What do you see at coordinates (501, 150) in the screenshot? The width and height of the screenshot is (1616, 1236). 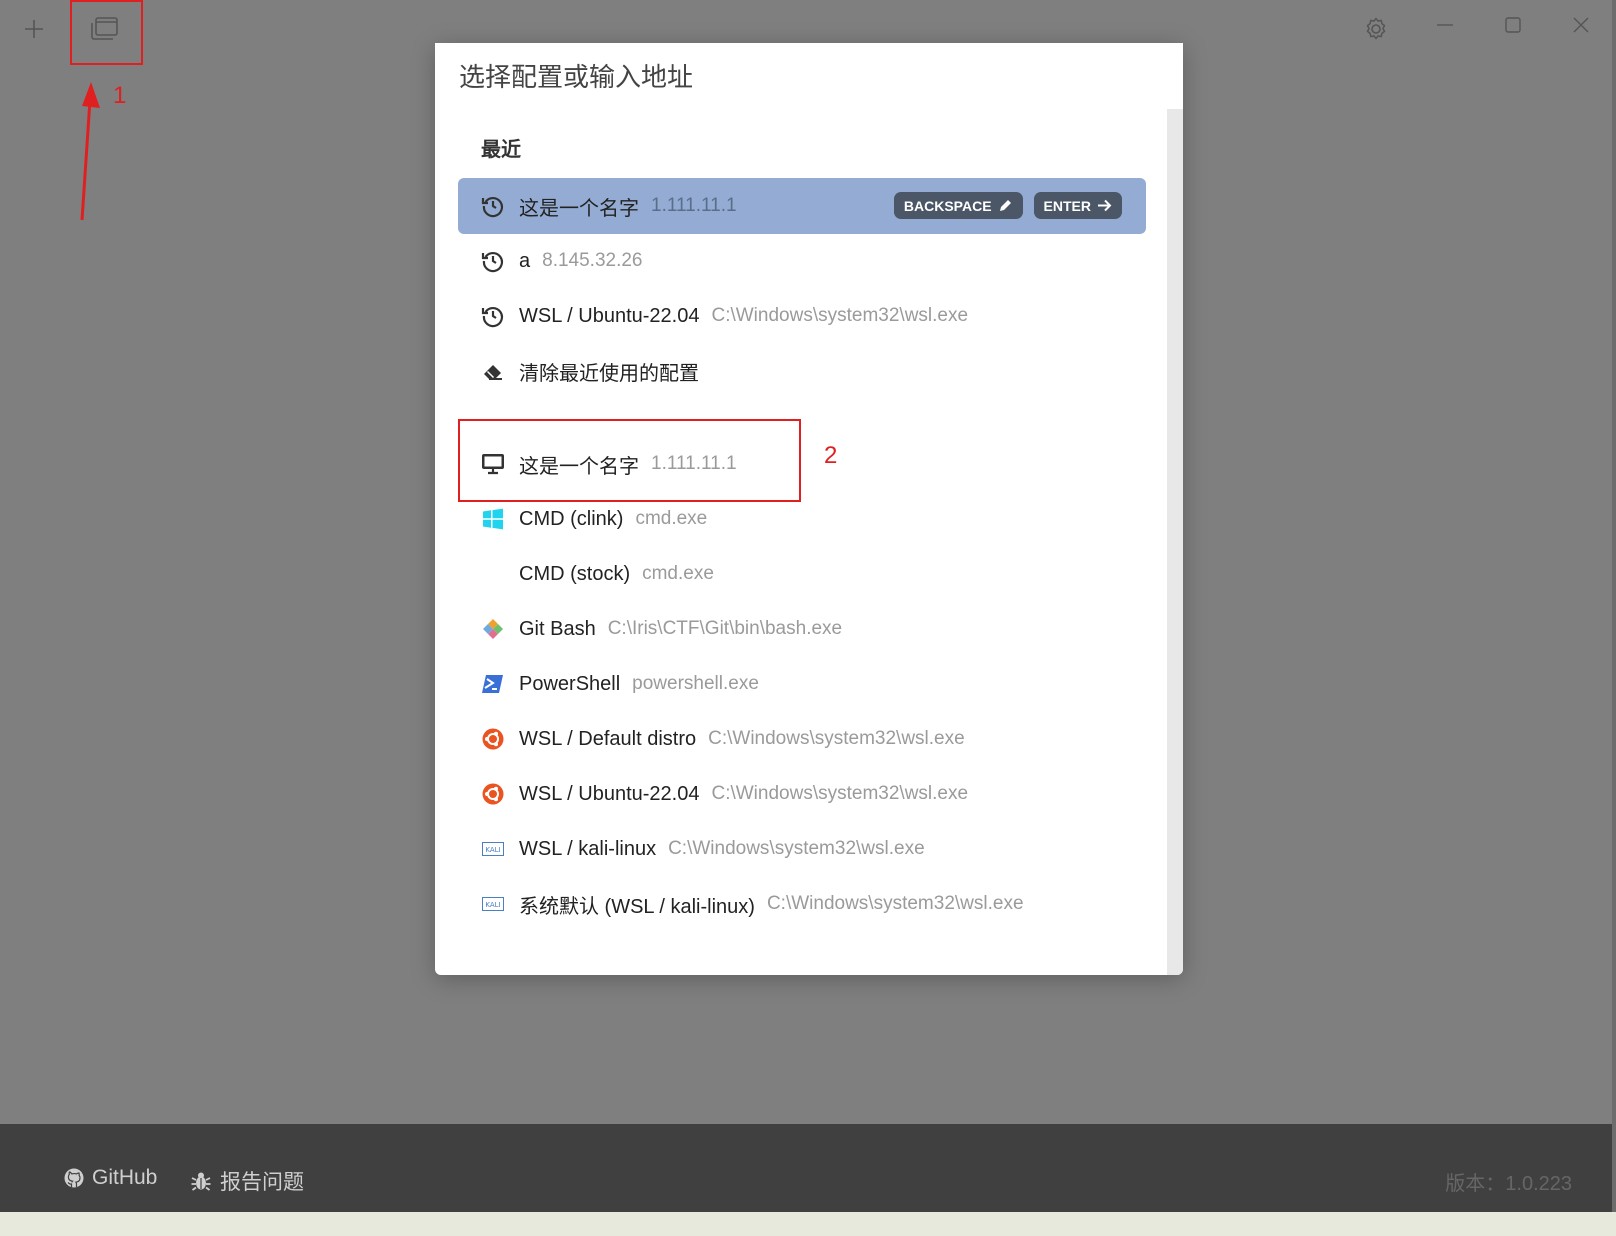 I see `recent-section-label: 最近` at bounding box center [501, 150].